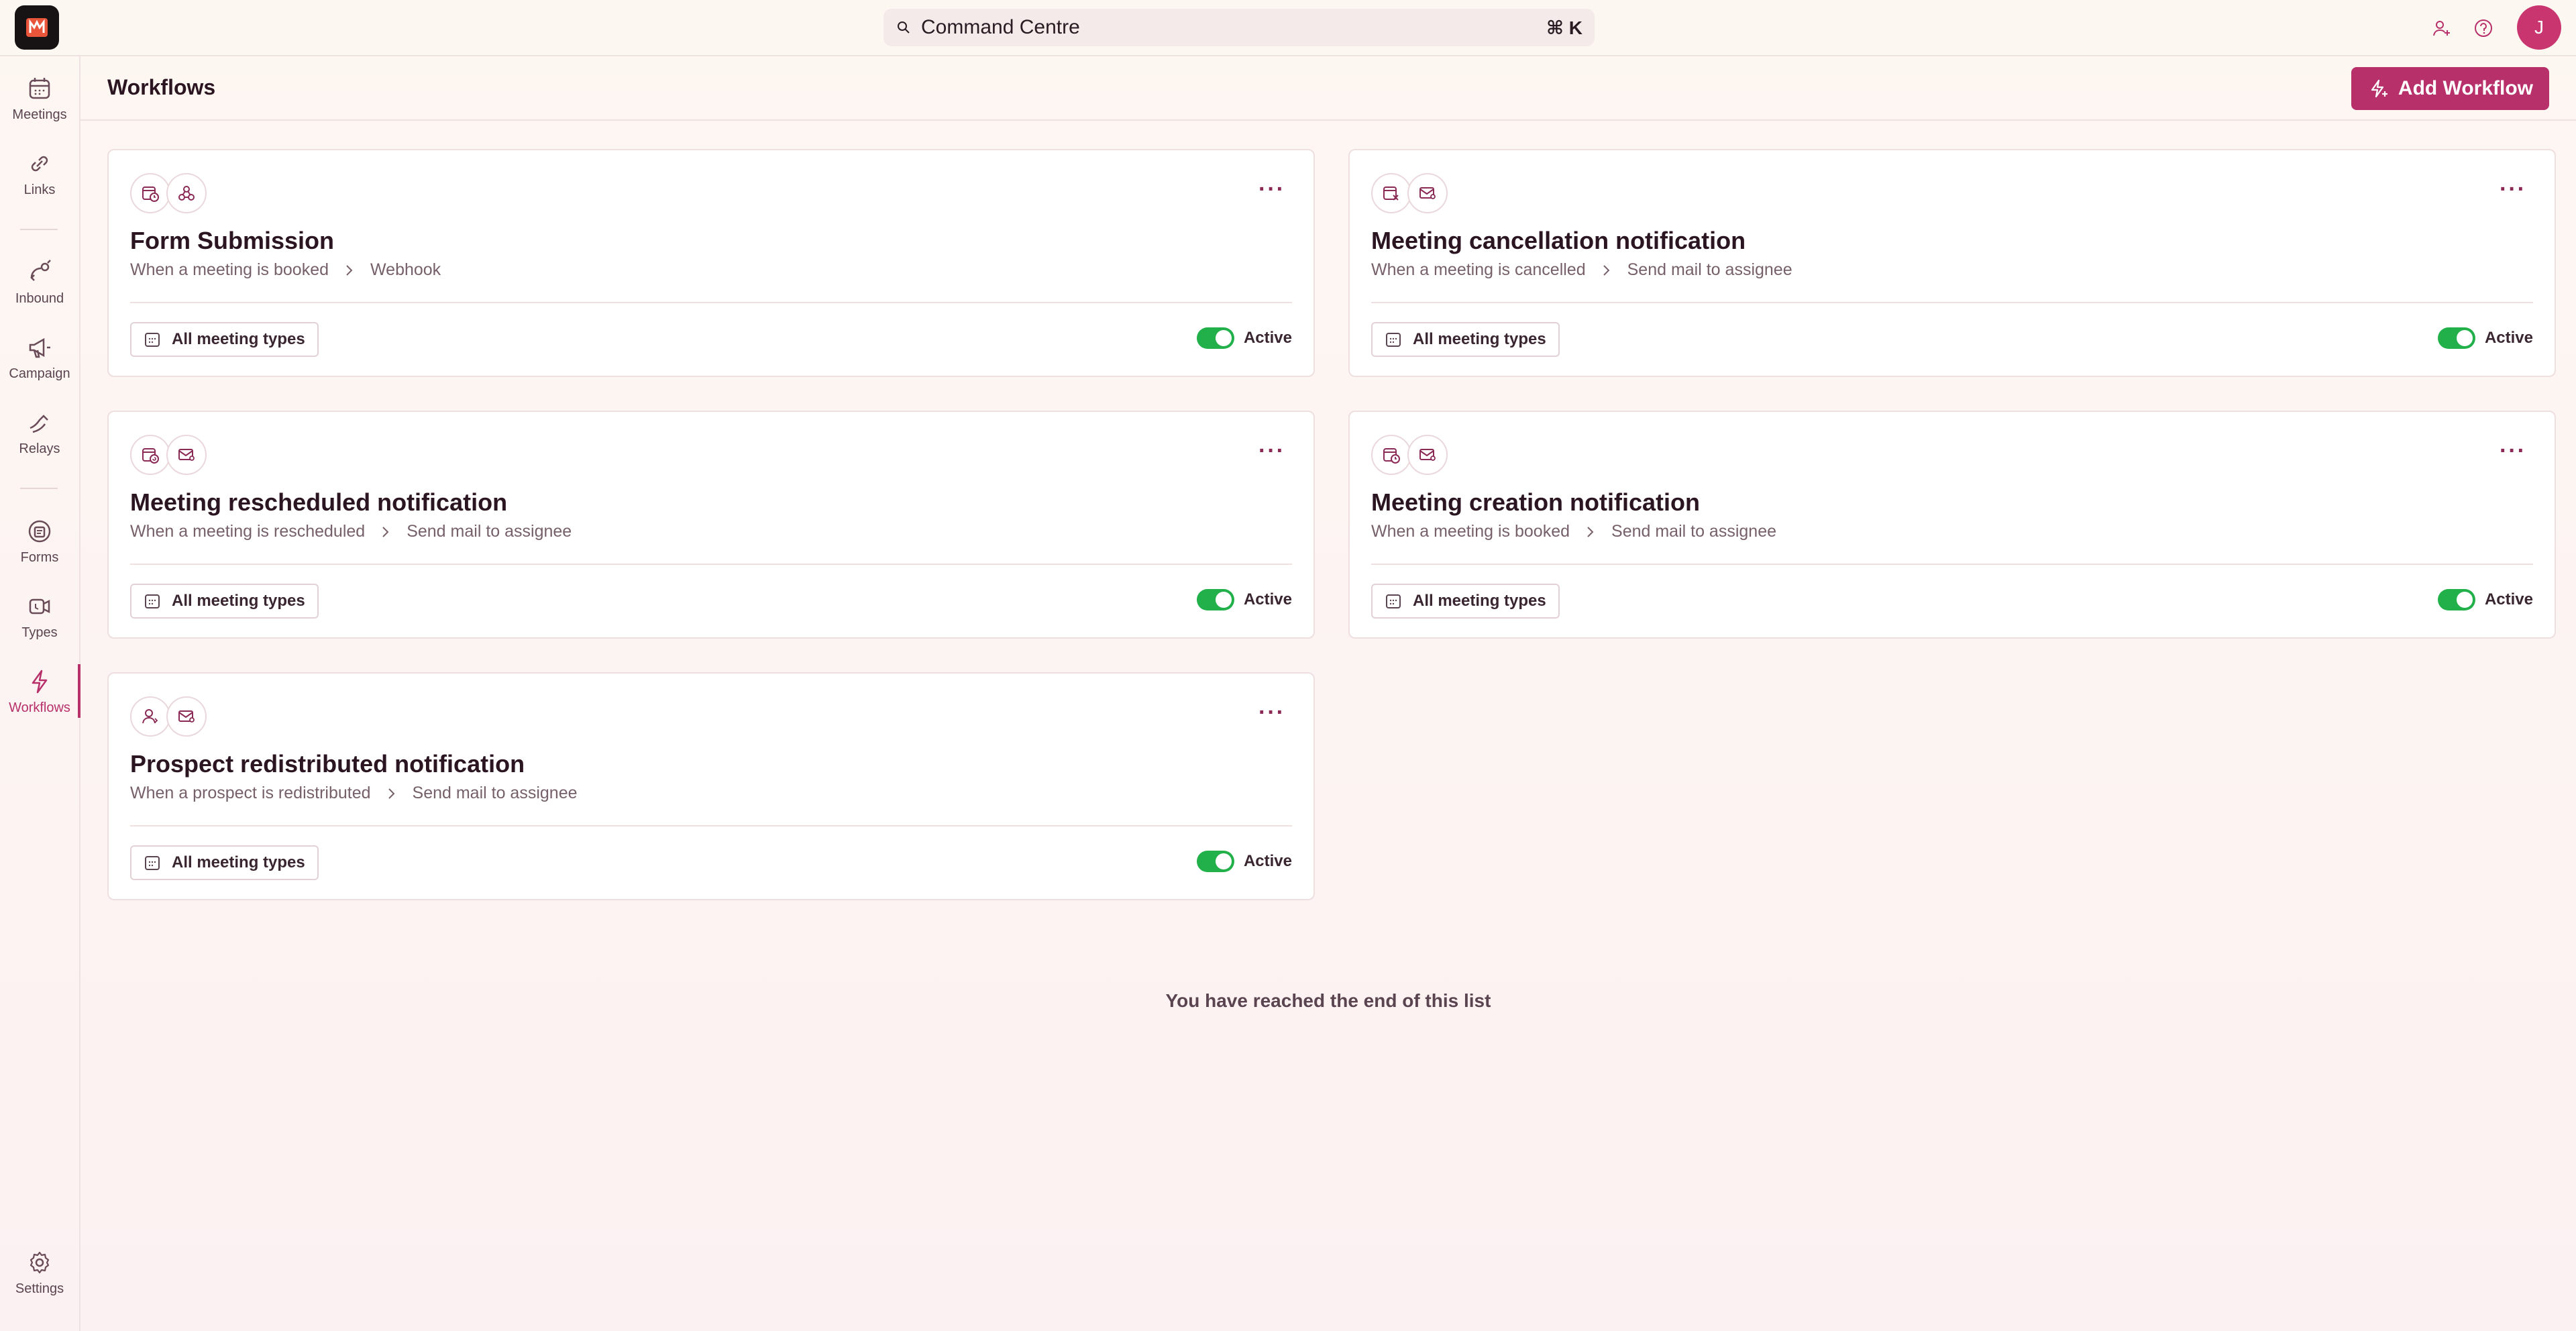 This screenshot has height=1331, width=2576. I want to click on workflow-trigger: When a meeting is cancelled, so click(1478, 269).